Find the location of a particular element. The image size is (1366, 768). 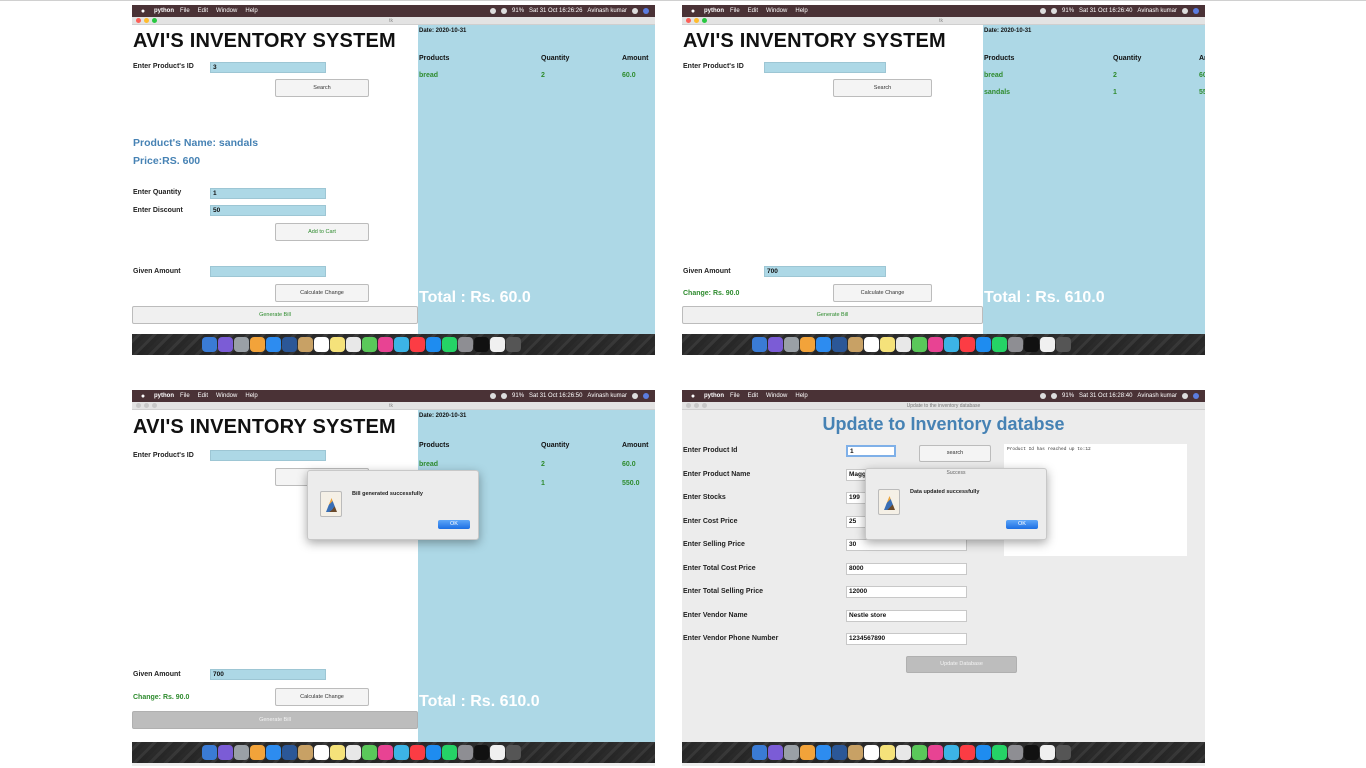

clock: Sat 31 Oct 16:26:50 is located at coordinates (555, 396).